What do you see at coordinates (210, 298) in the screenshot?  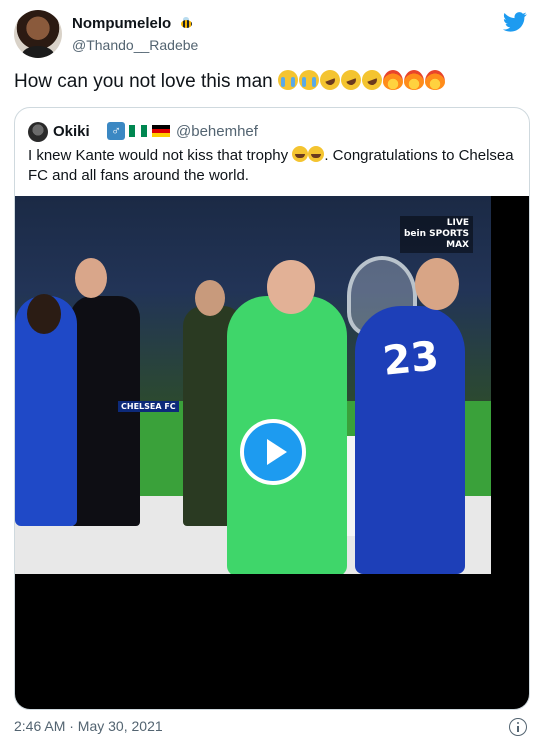 I see `person-green-suit-head` at bounding box center [210, 298].